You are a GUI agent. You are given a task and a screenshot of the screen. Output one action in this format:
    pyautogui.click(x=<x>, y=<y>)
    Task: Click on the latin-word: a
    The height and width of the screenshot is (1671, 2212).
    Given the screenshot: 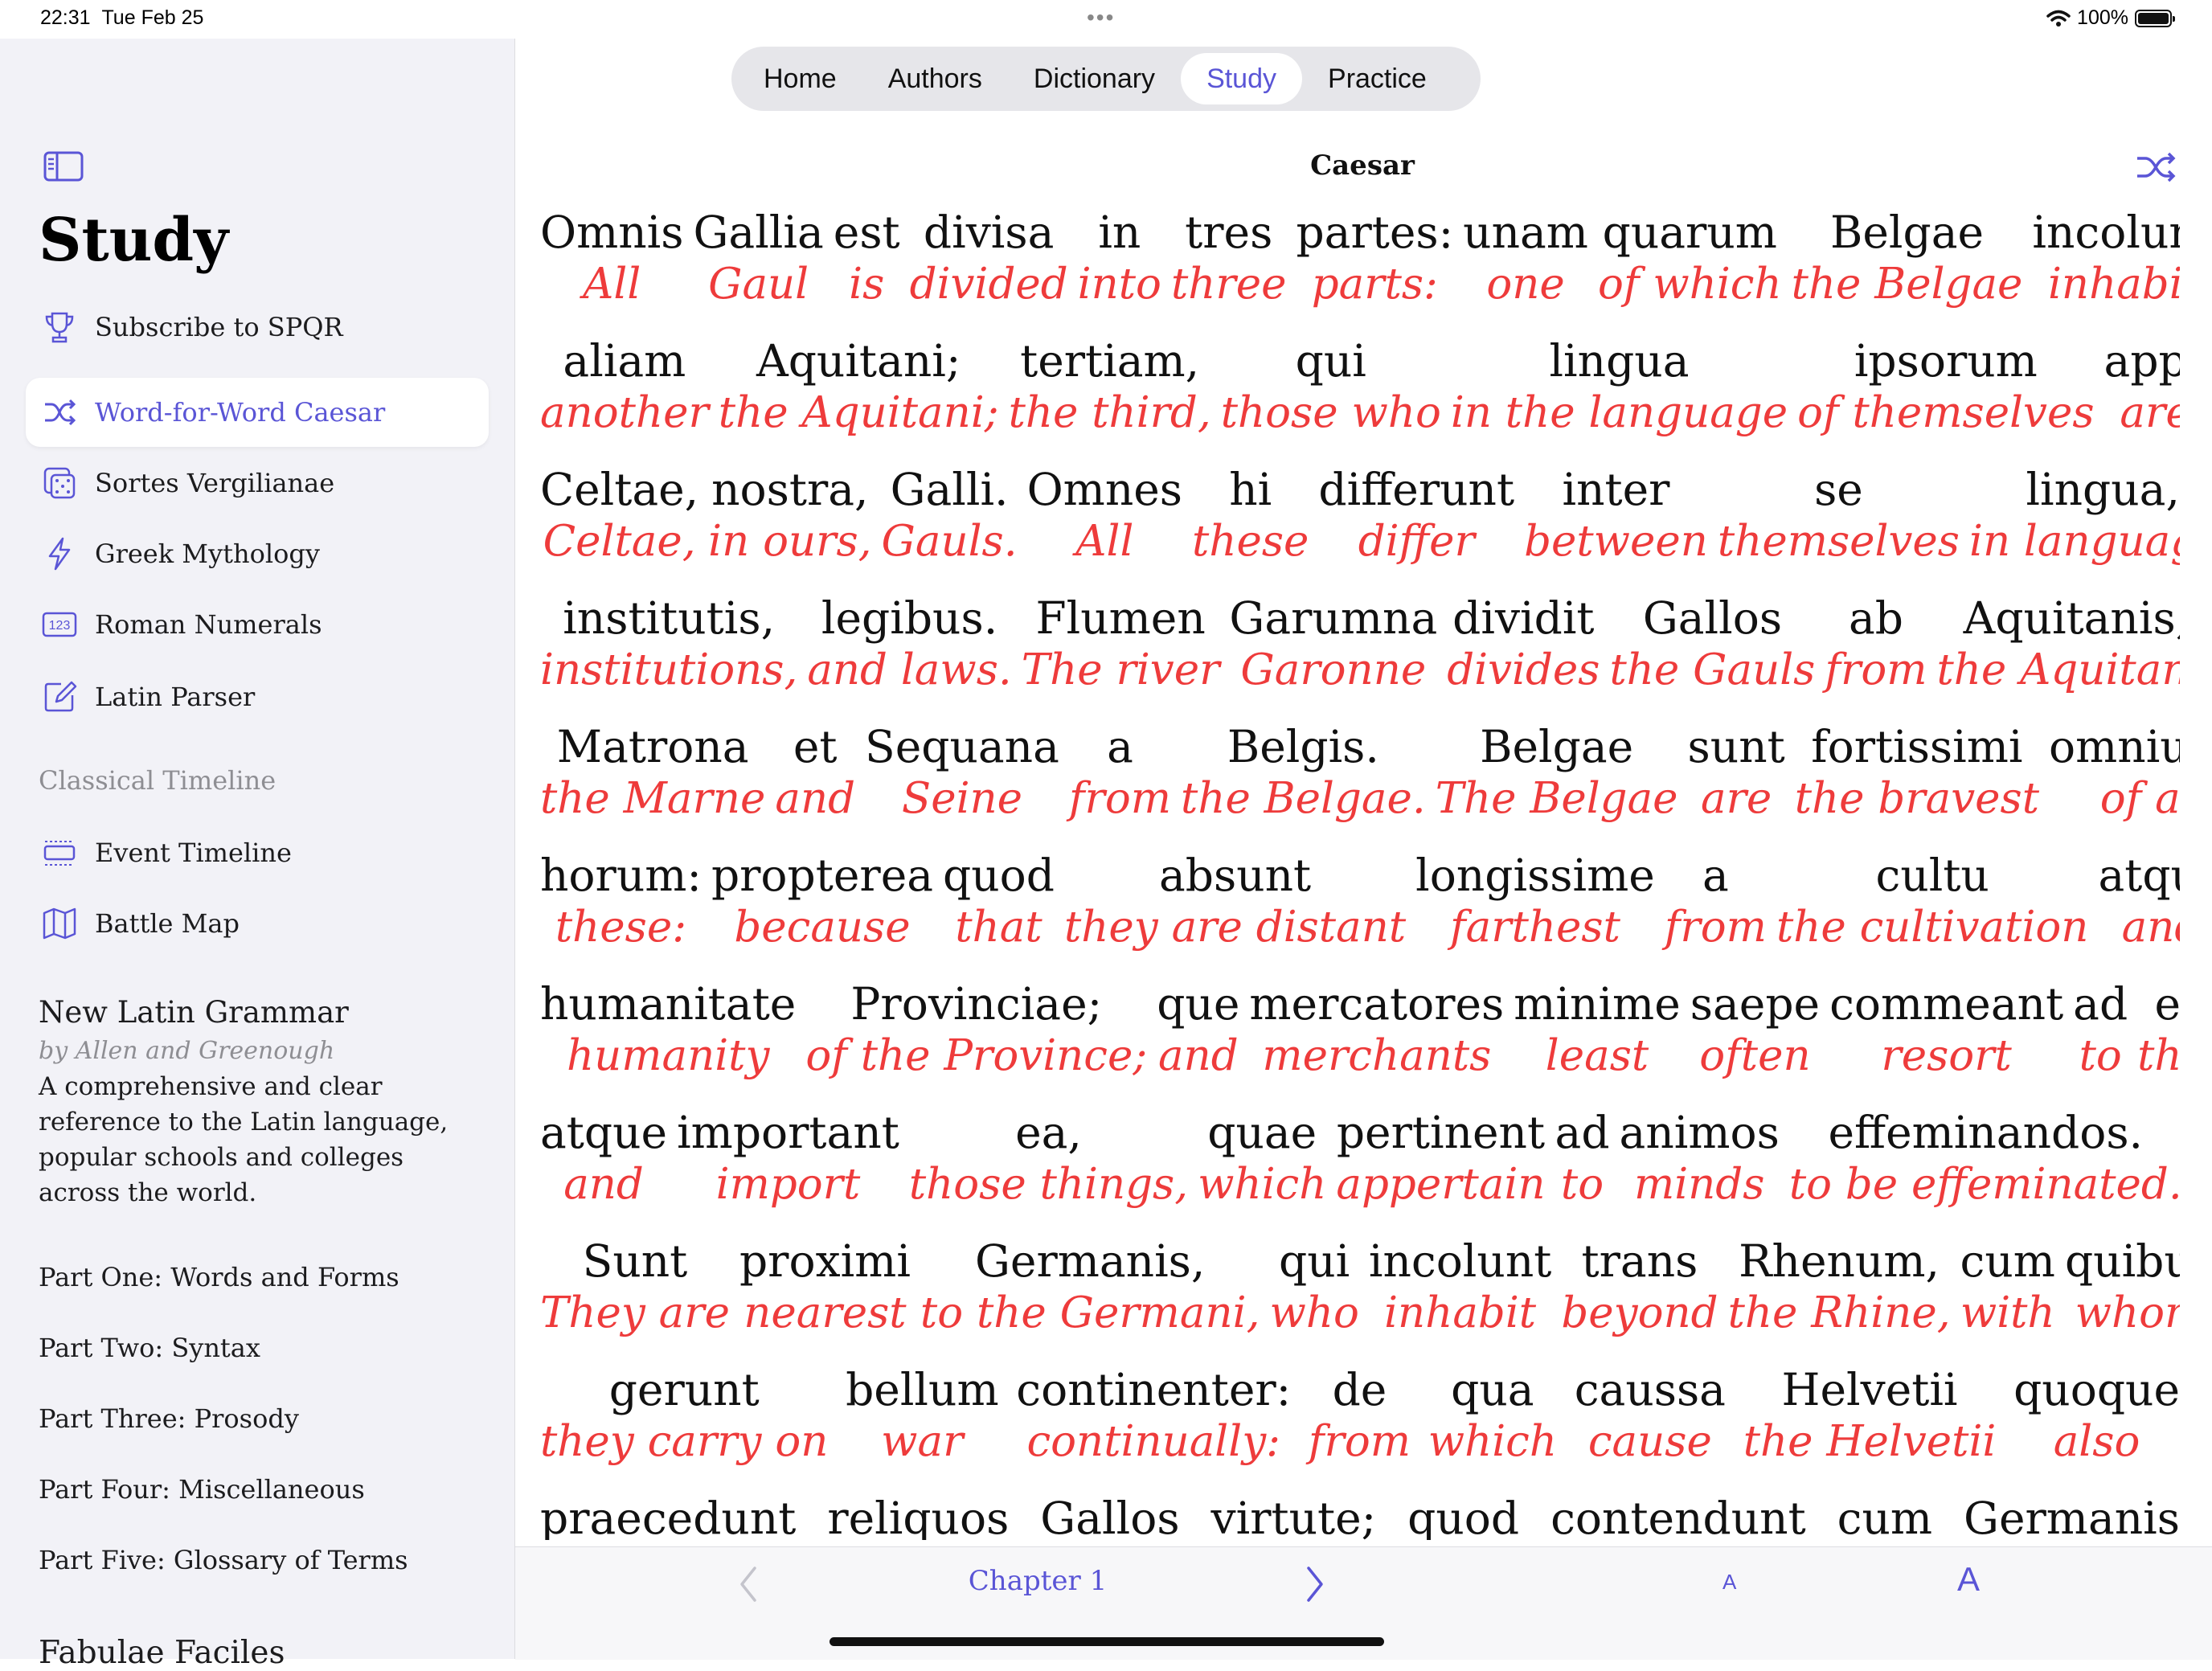 What is the action you would take?
    pyautogui.click(x=1716, y=876)
    